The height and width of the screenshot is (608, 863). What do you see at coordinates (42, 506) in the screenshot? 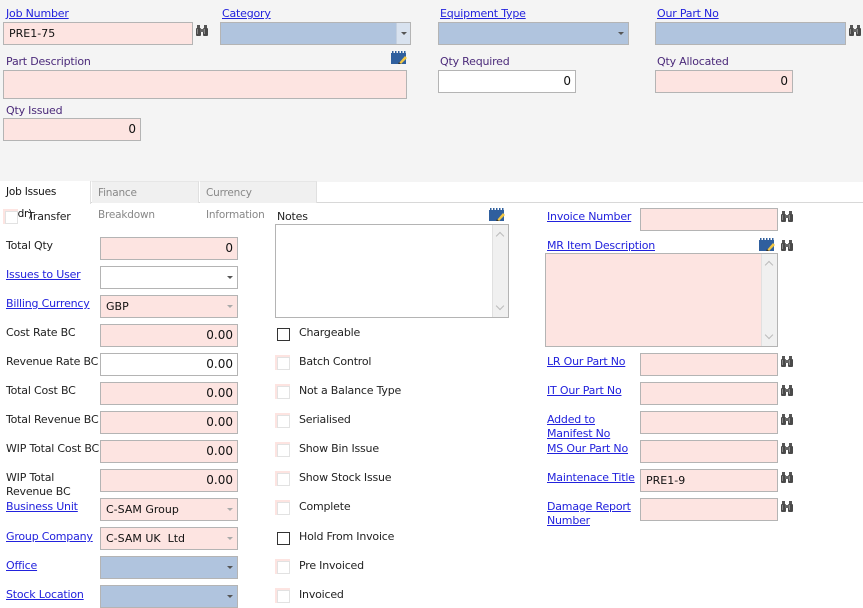
I see `business-unit-label: Business Unit` at bounding box center [42, 506].